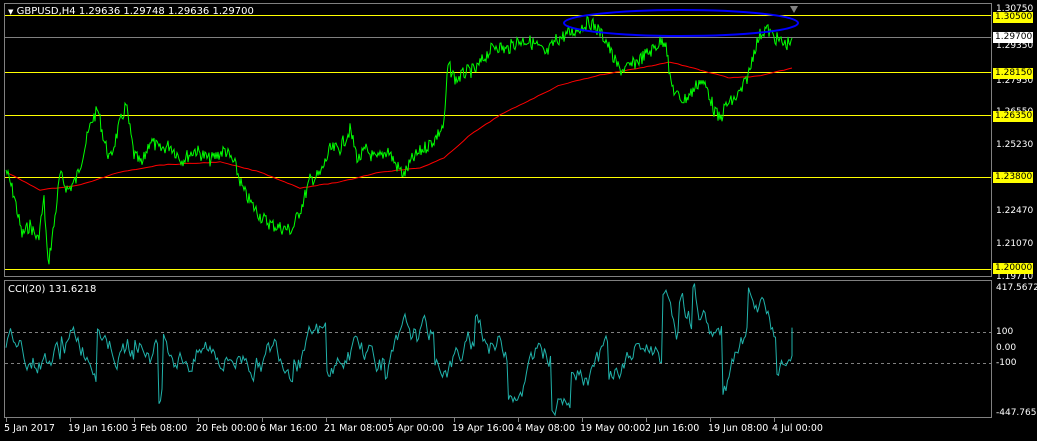  Describe the element at coordinates (29, 428) in the screenshot. I see `time-axis-label: 5 Jan 2017` at that location.